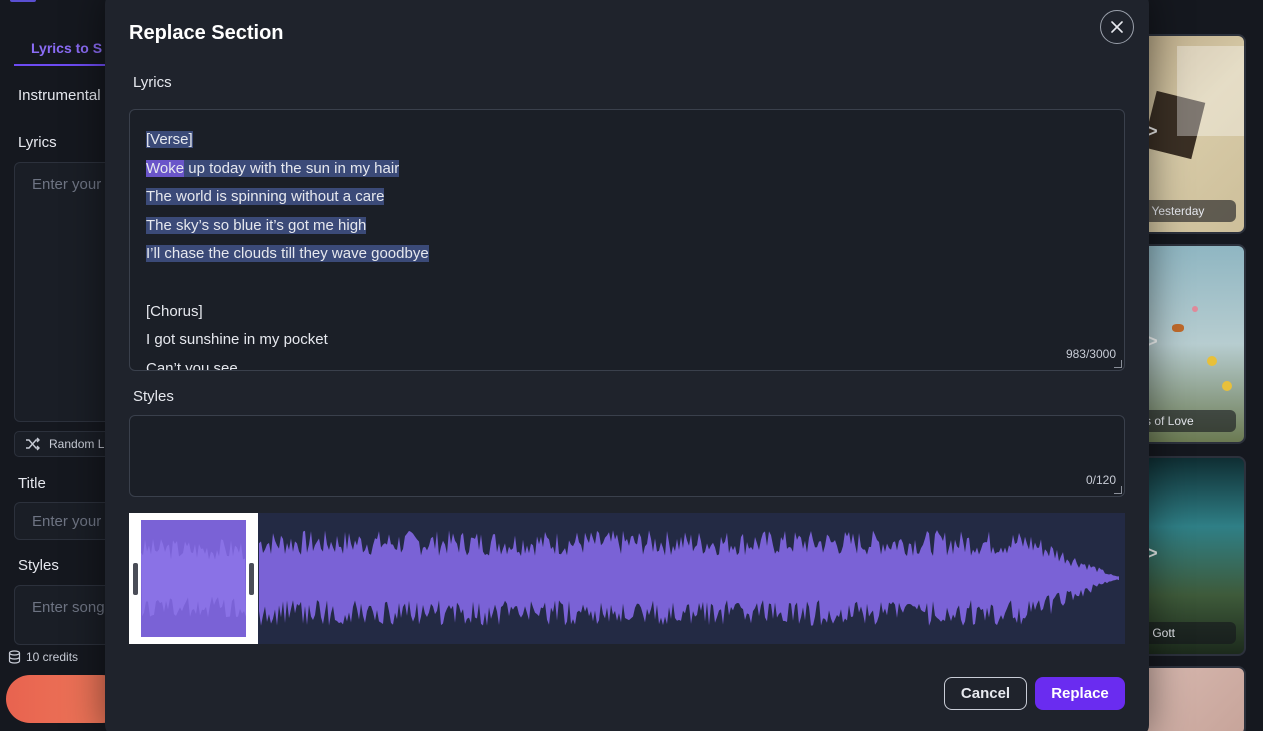 The image size is (1263, 731). What do you see at coordinates (256, 225) in the screenshot?
I see `selected-text: The sky’s so blue it’s got me high` at bounding box center [256, 225].